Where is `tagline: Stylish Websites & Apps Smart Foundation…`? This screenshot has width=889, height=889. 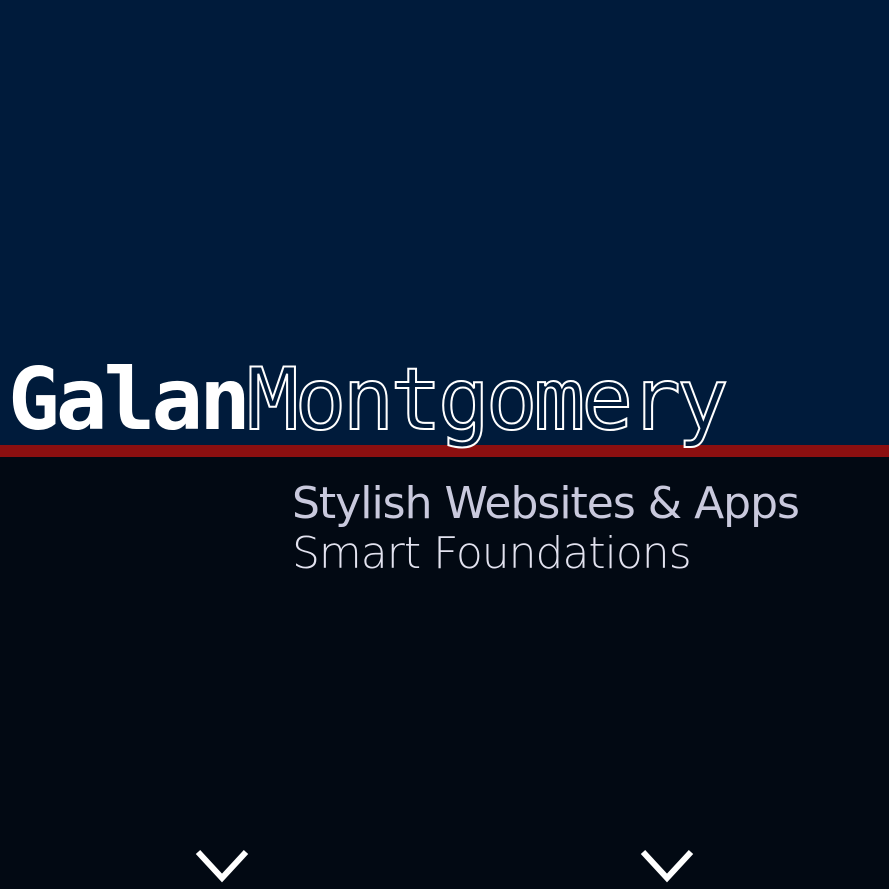
tagline: Stylish Websites & Apps Smart Foundation… is located at coordinates (546, 528).